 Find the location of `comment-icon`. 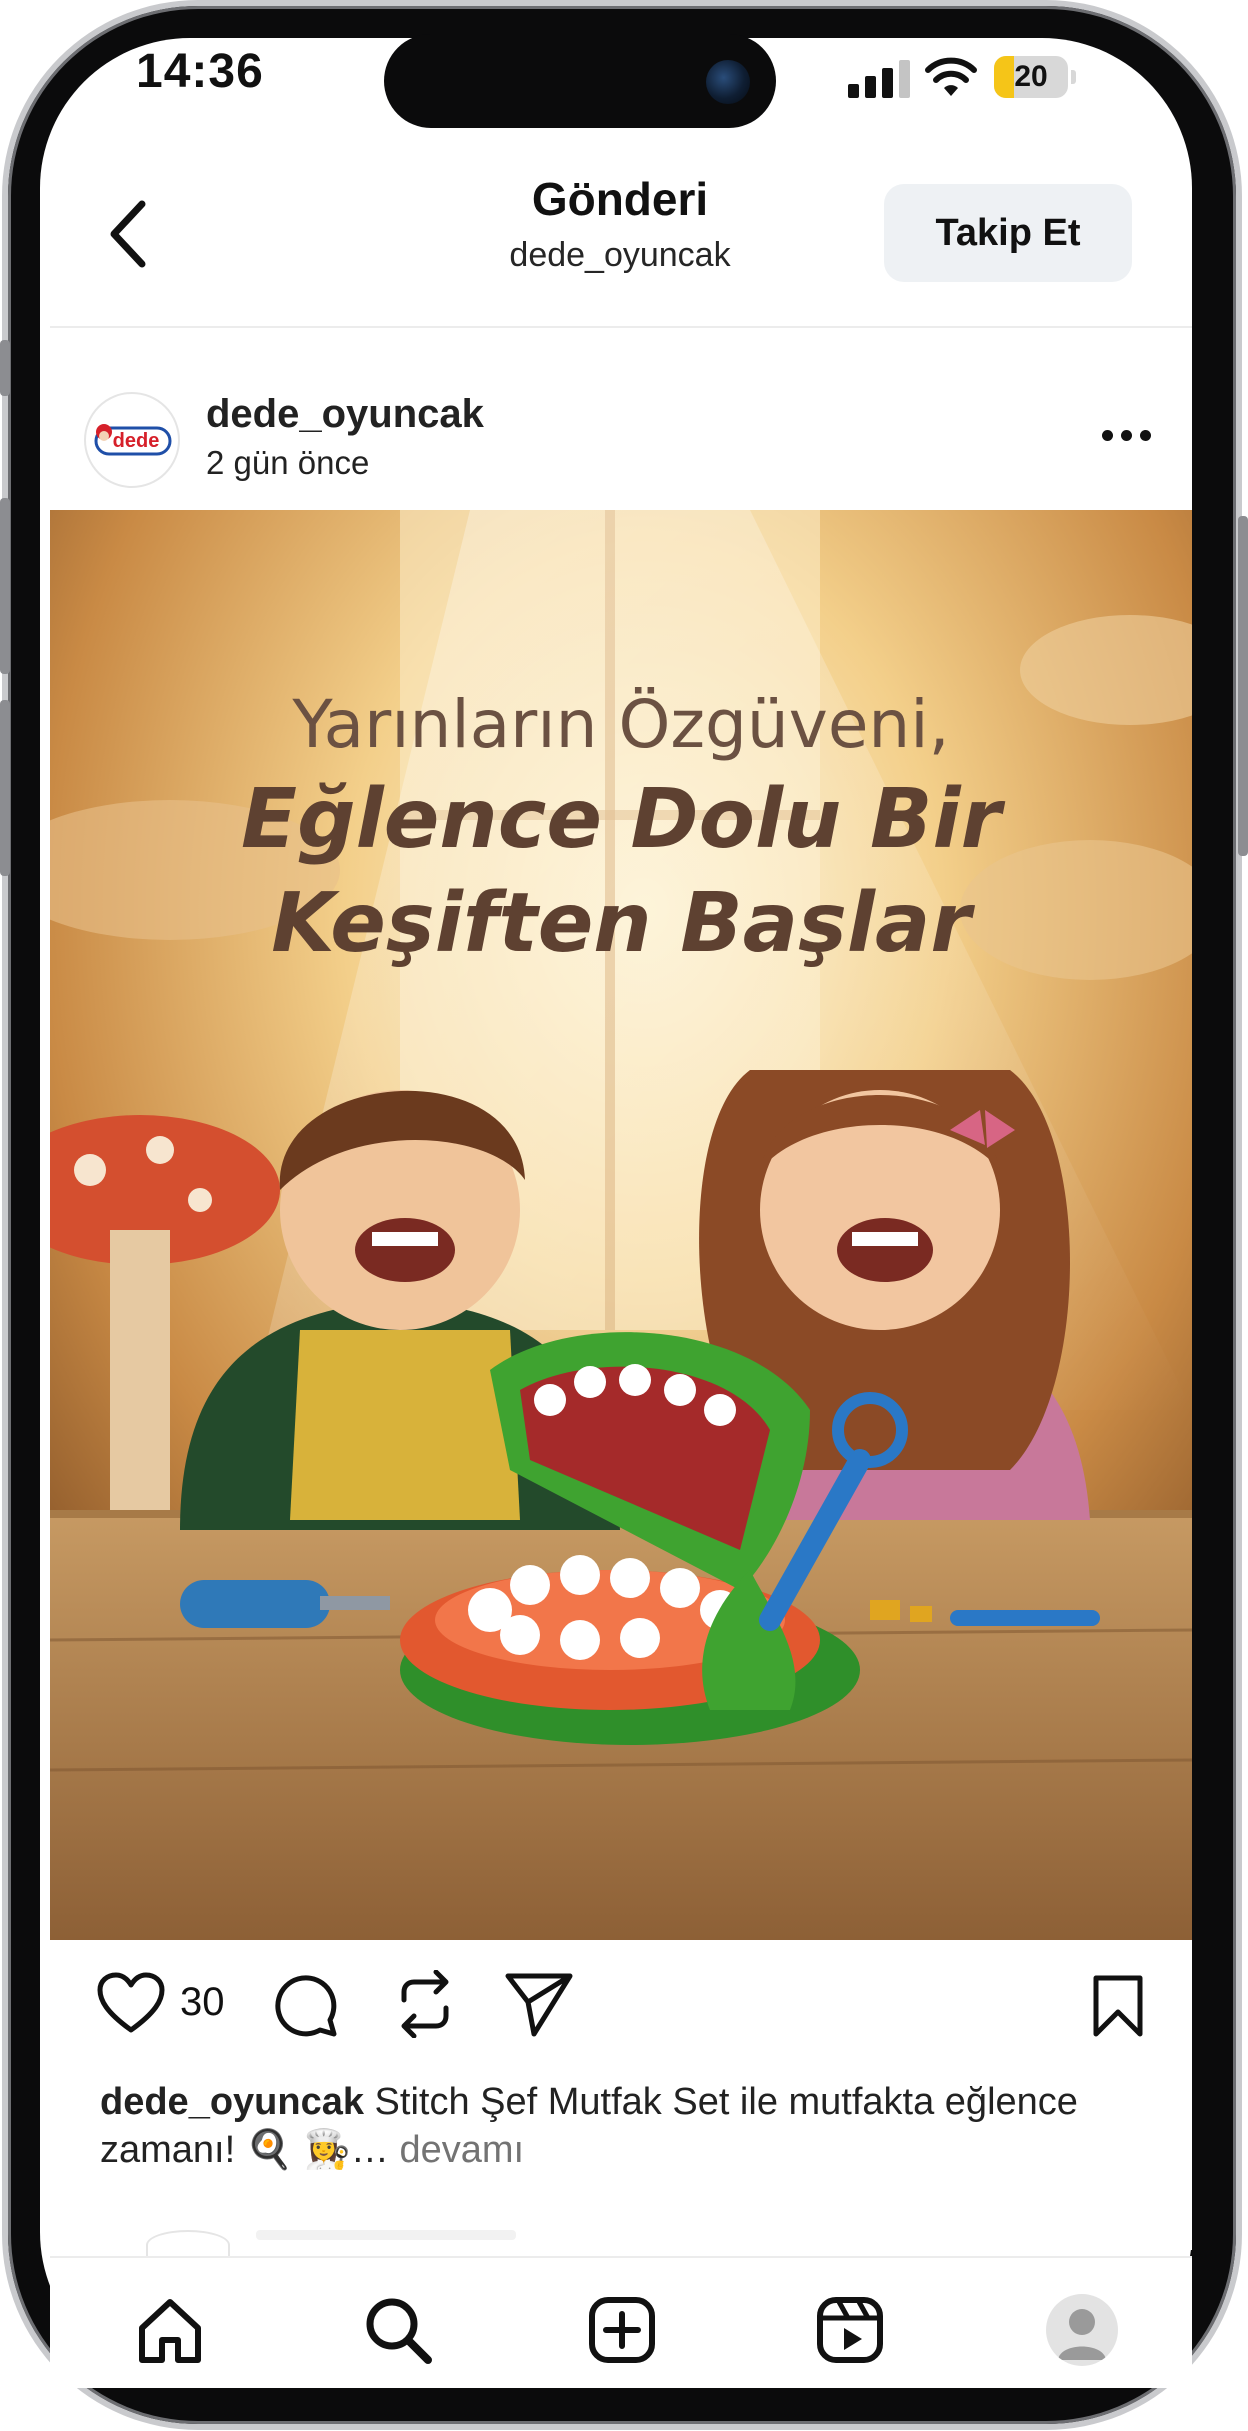

comment-icon is located at coordinates (306, 2004).